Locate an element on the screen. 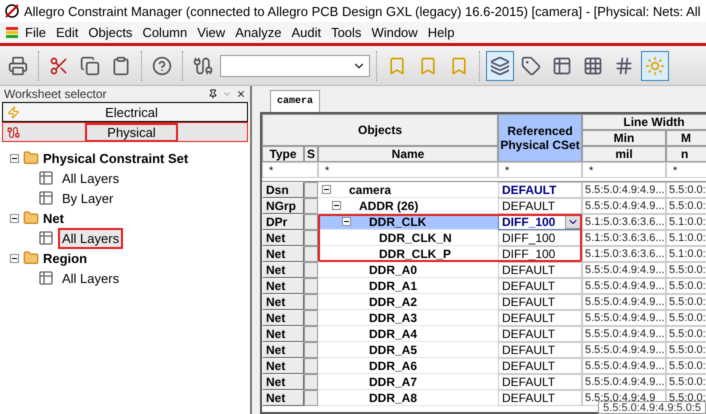 The image size is (706, 414). type-cell: Dsn is located at coordinates (283, 190).